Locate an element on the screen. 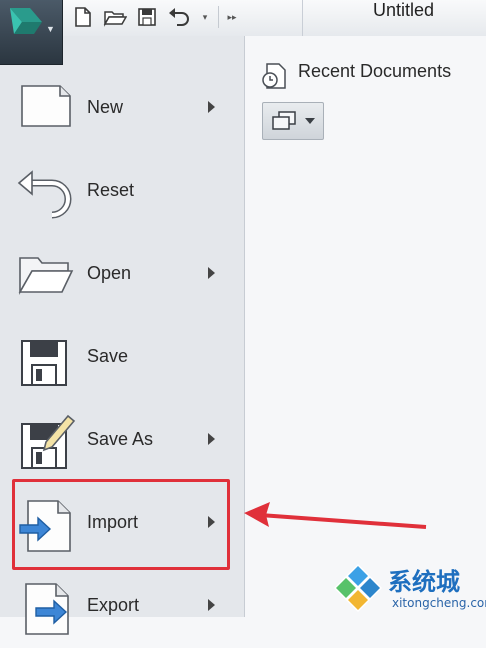 Image resolution: width=486 pixels, height=648 pixels. menu-item-open: Open is located at coordinates (122, 276).